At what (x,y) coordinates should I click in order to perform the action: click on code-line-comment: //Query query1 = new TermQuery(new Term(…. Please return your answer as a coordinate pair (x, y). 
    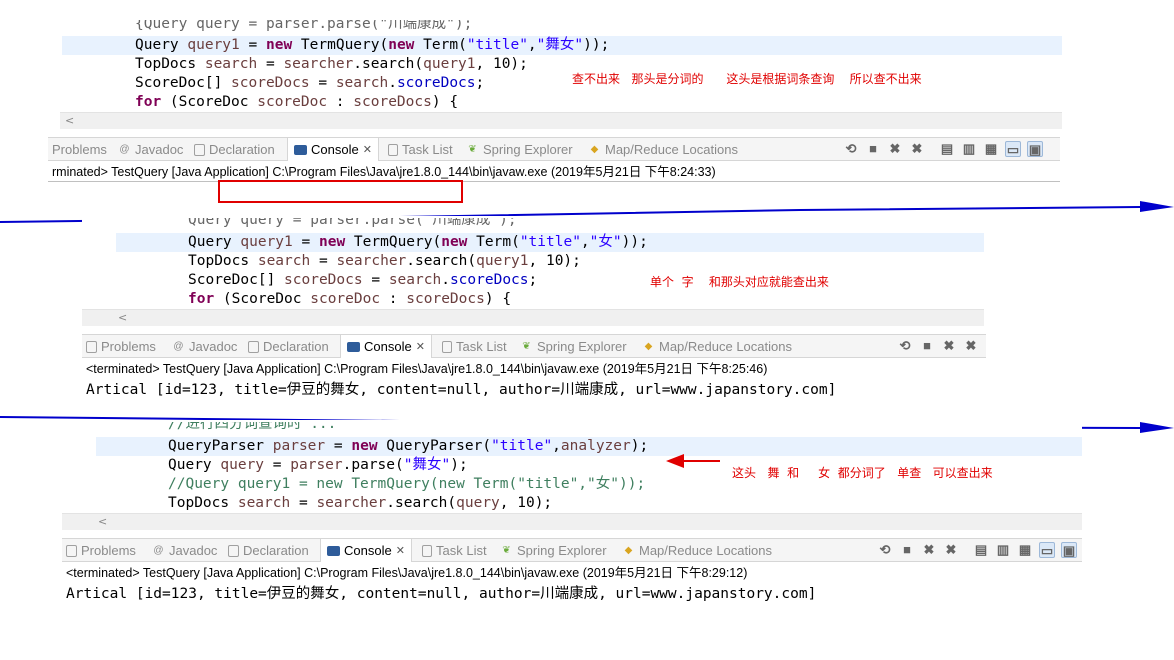
    Looking at the image, I should click on (406, 484).